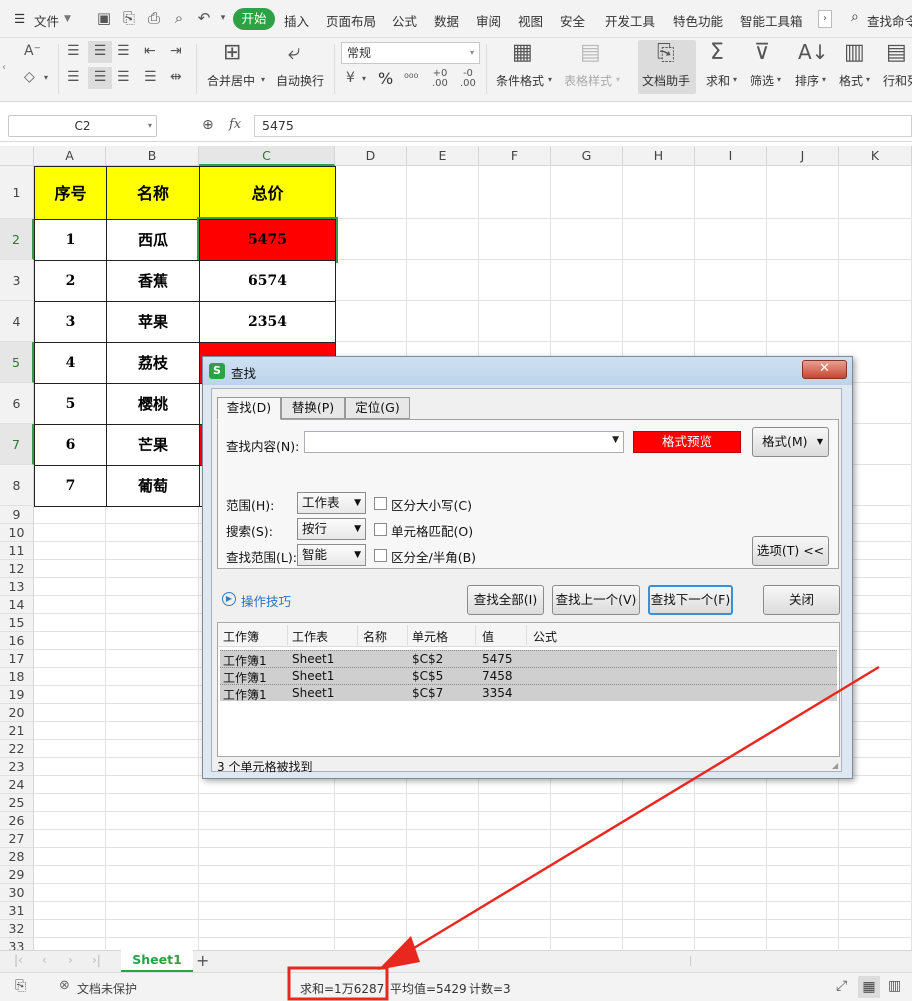  I want to click on row-header-1: 1, so click(17, 192).